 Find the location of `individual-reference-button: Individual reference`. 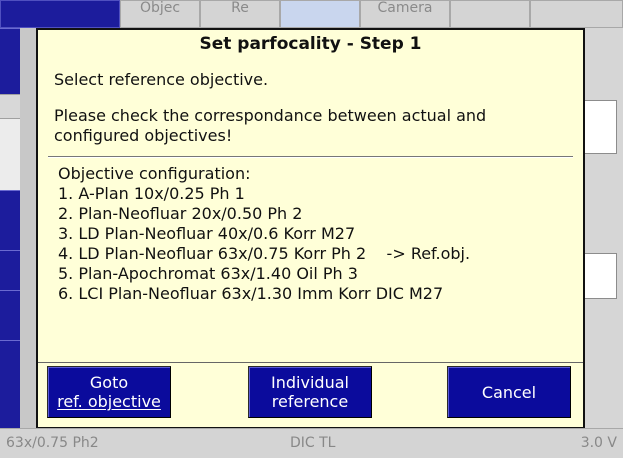

individual-reference-button: Individual reference is located at coordinates (310, 392).